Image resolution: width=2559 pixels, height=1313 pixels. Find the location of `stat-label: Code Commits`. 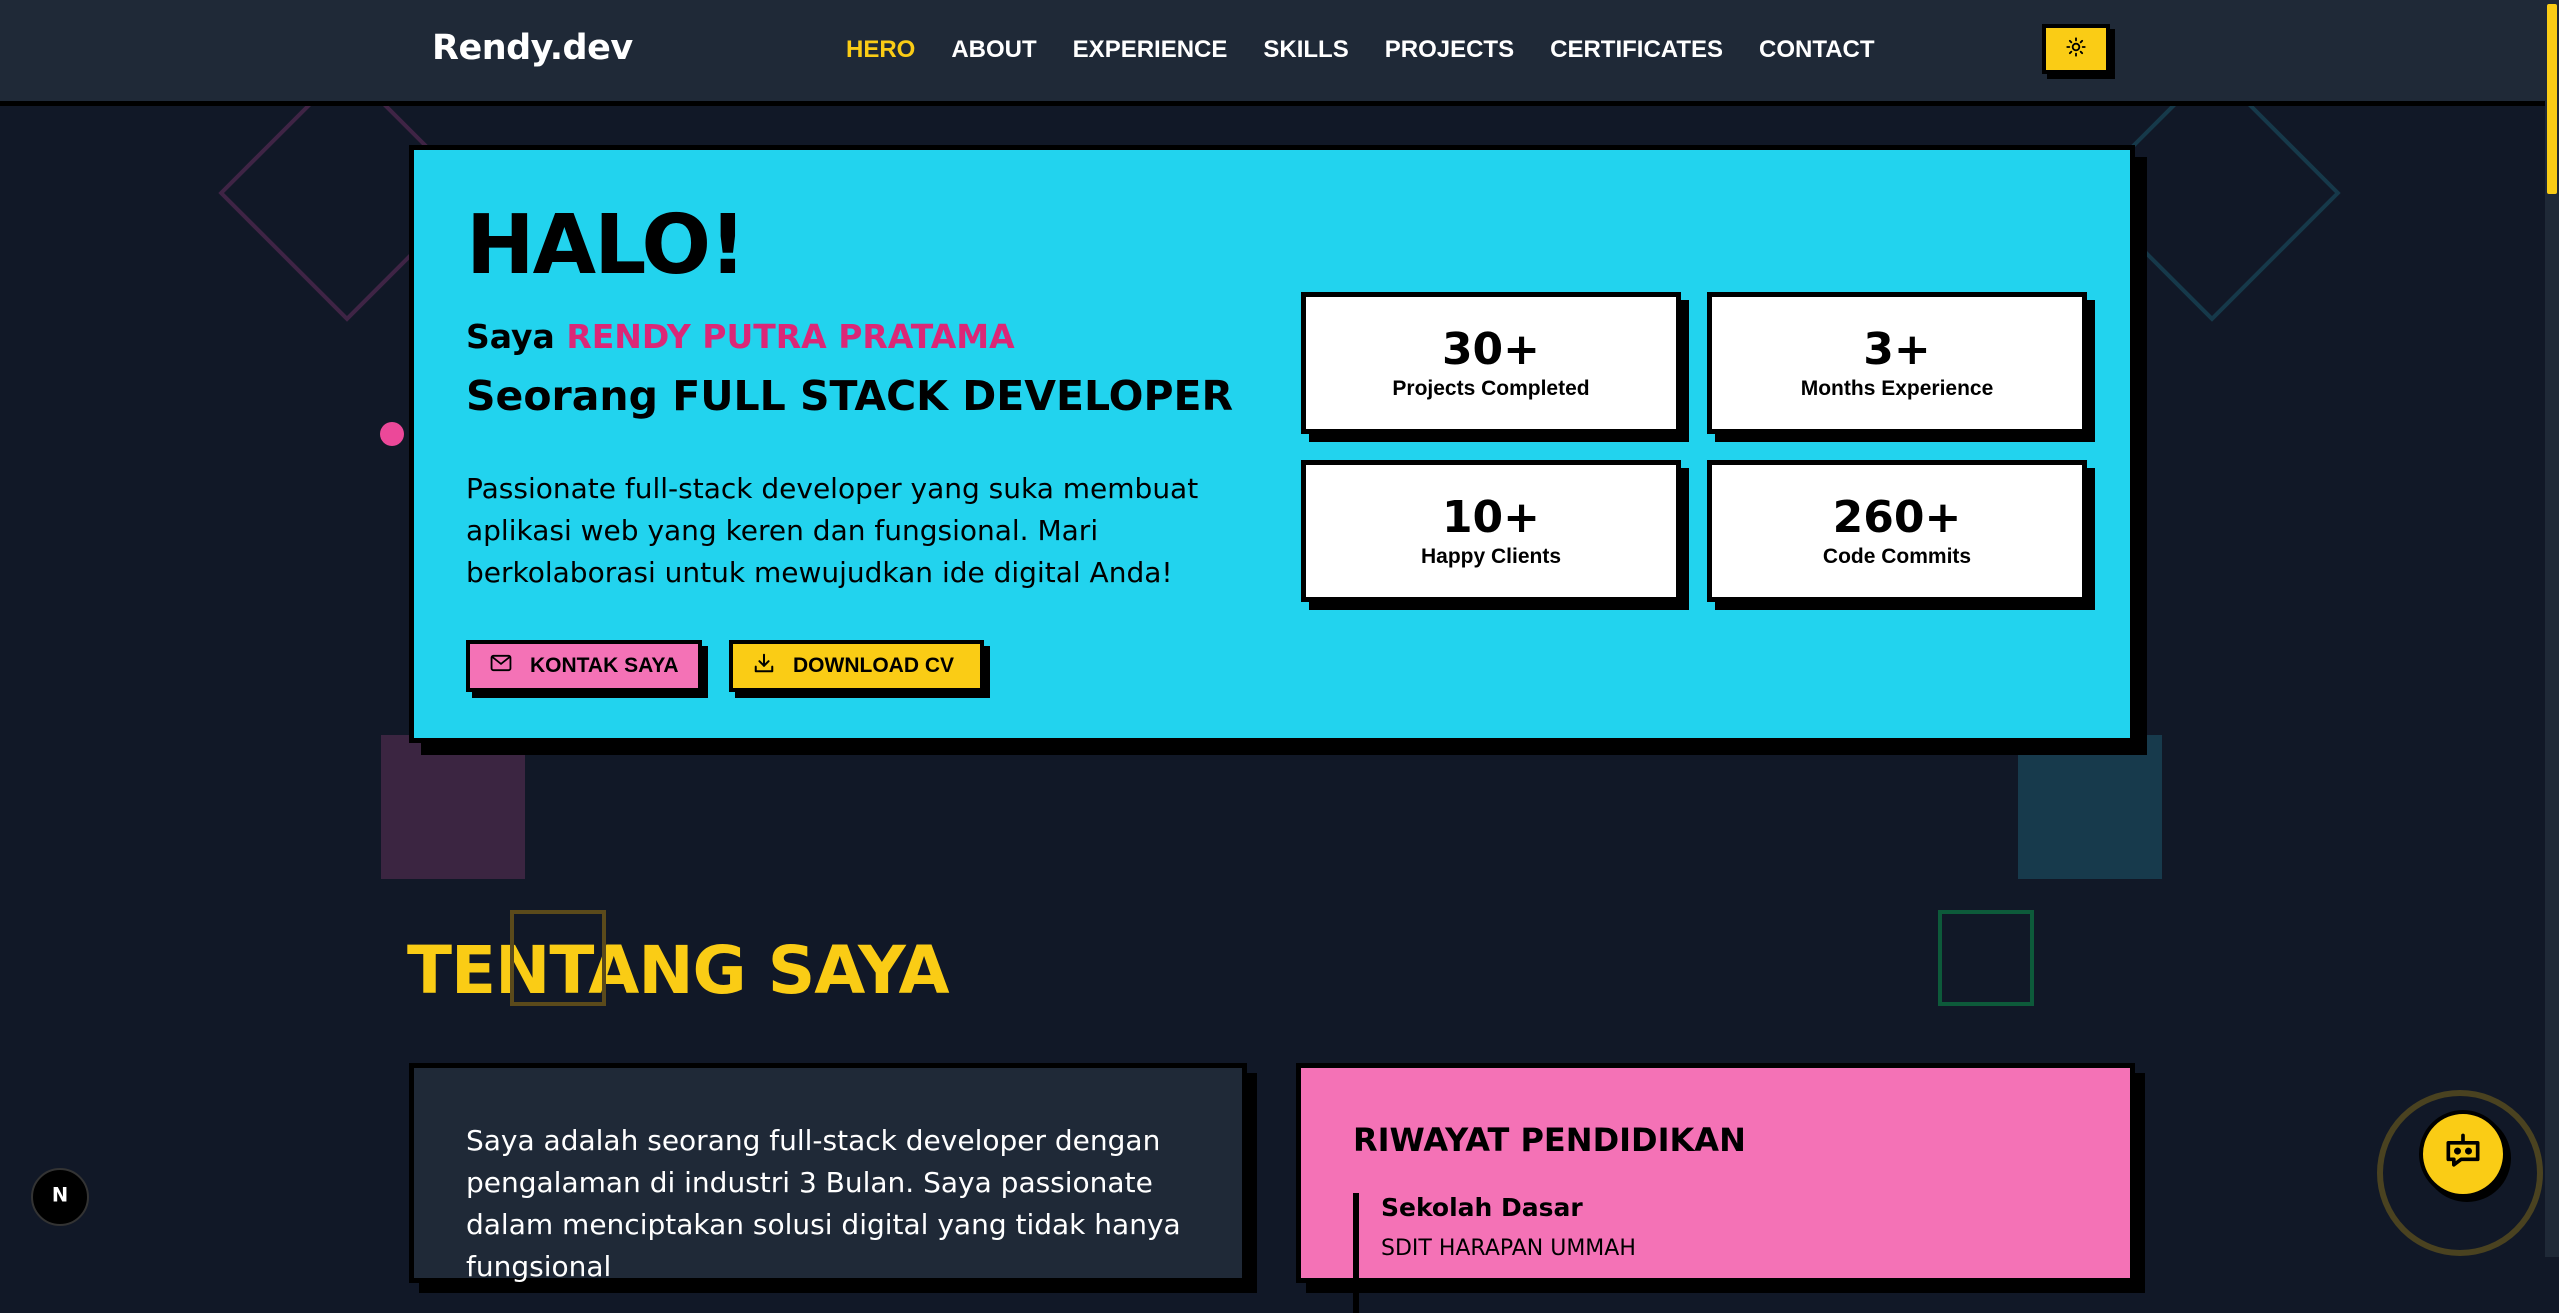

stat-label: Code Commits is located at coordinates (1897, 556).